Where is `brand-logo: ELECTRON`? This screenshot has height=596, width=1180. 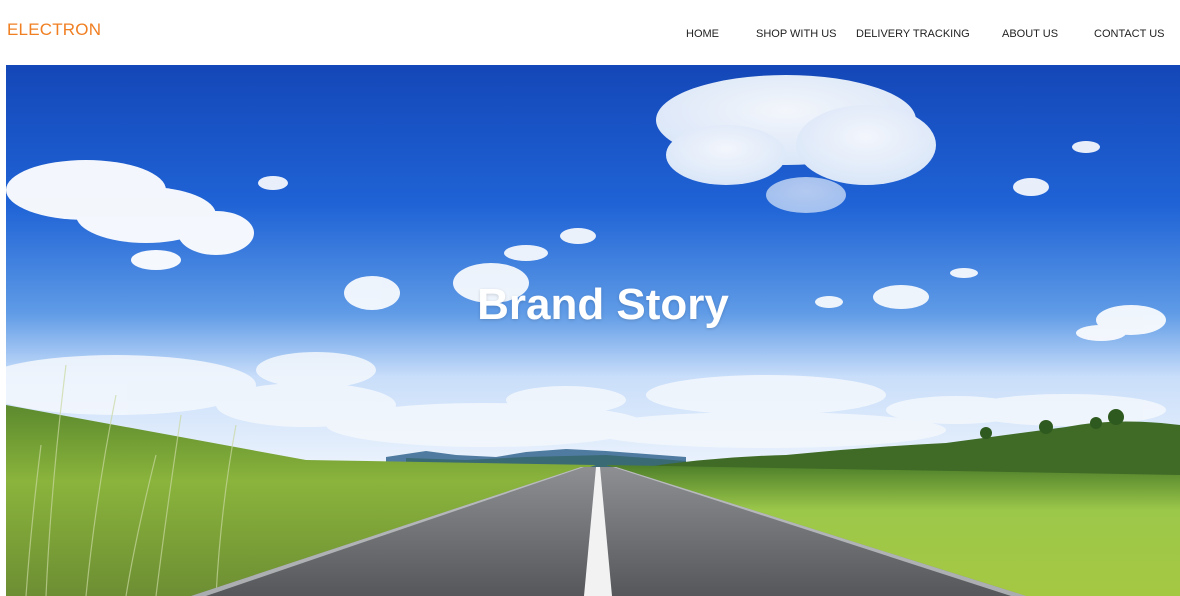 brand-logo: ELECTRON is located at coordinates (54, 30).